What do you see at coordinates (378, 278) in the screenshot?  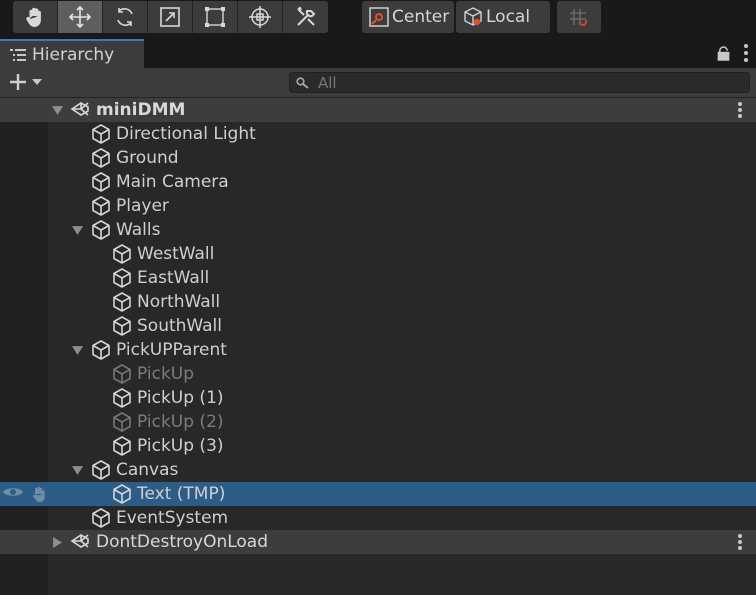 I see `hierarchy-item: EastWall` at bounding box center [378, 278].